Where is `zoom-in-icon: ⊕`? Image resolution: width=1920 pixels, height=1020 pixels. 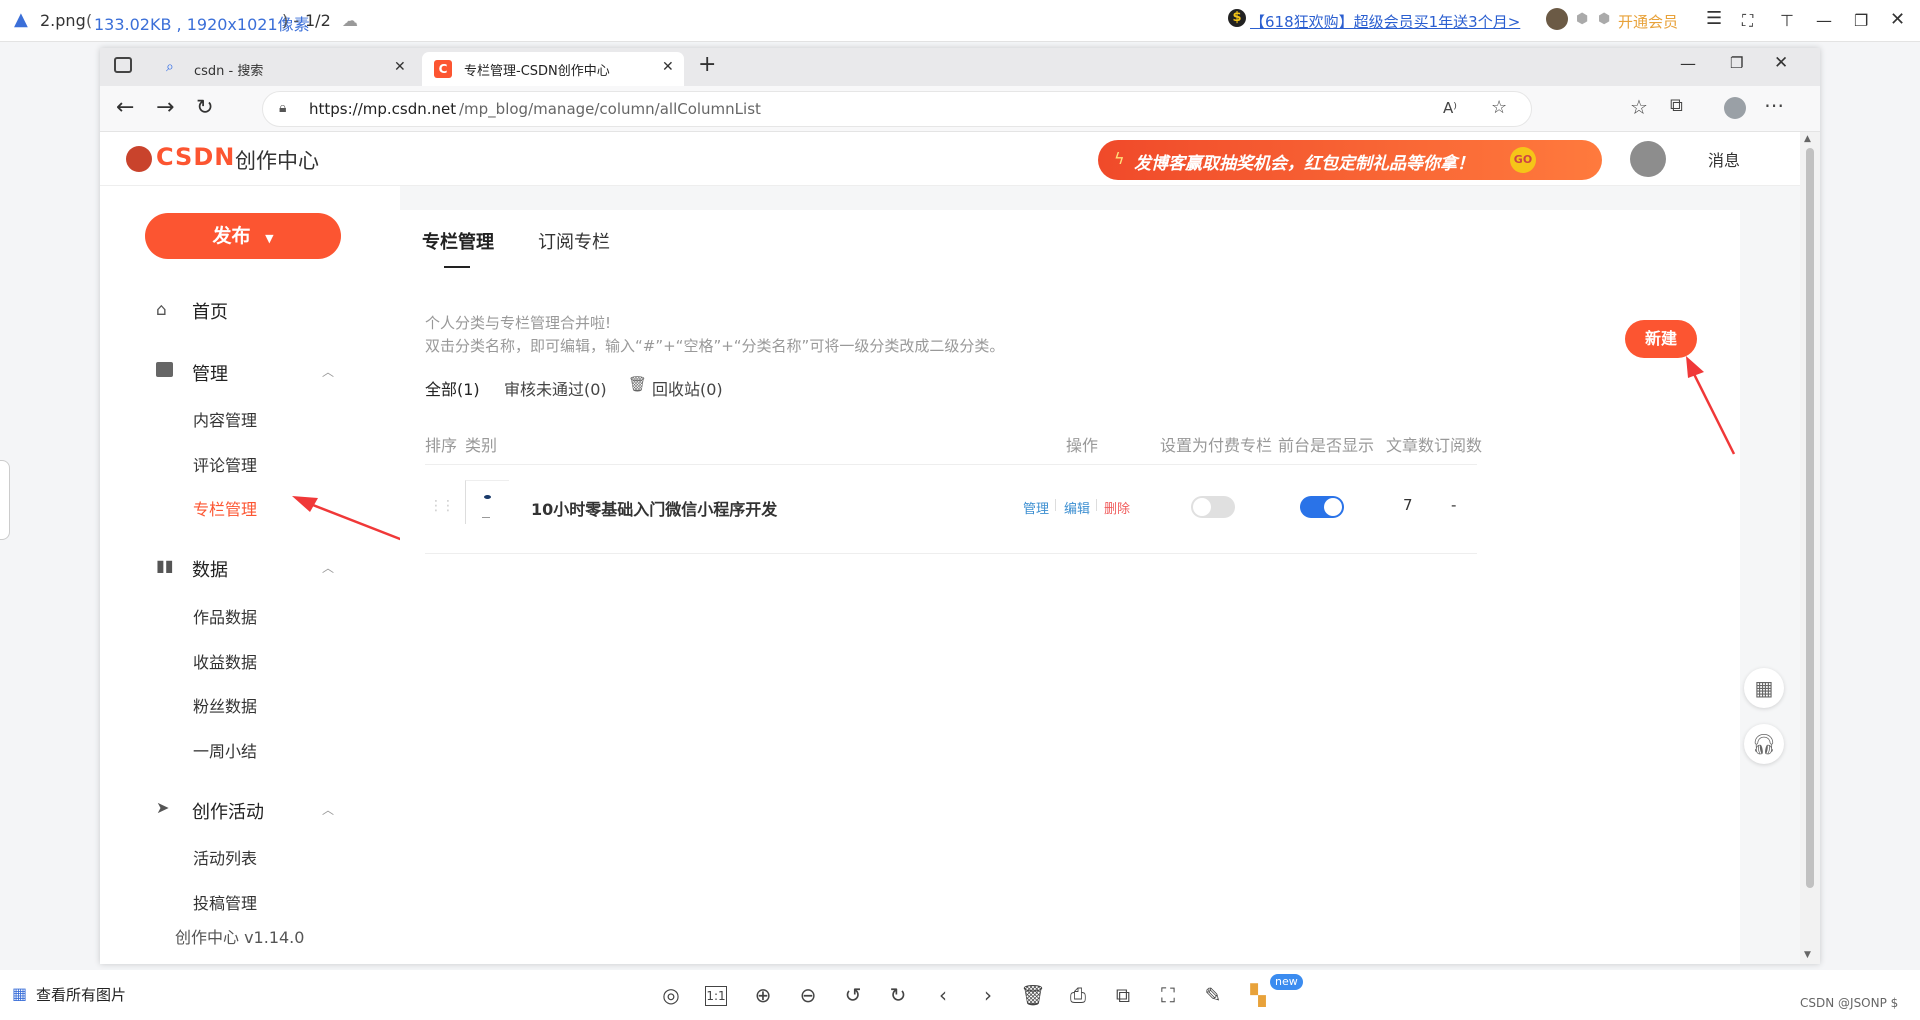
zoom-in-icon: ⊕ is located at coordinates (763, 995).